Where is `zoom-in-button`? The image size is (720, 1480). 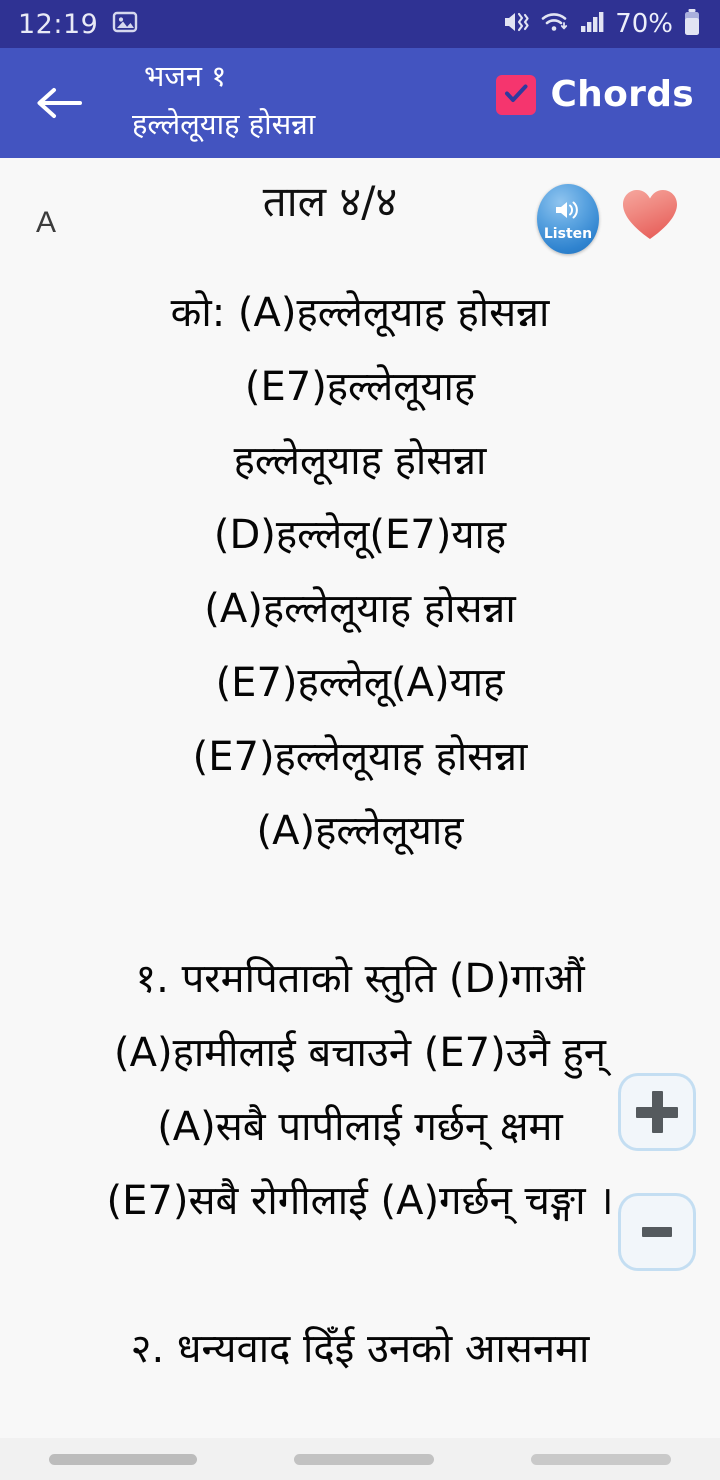
zoom-in-button is located at coordinates (657, 1112).